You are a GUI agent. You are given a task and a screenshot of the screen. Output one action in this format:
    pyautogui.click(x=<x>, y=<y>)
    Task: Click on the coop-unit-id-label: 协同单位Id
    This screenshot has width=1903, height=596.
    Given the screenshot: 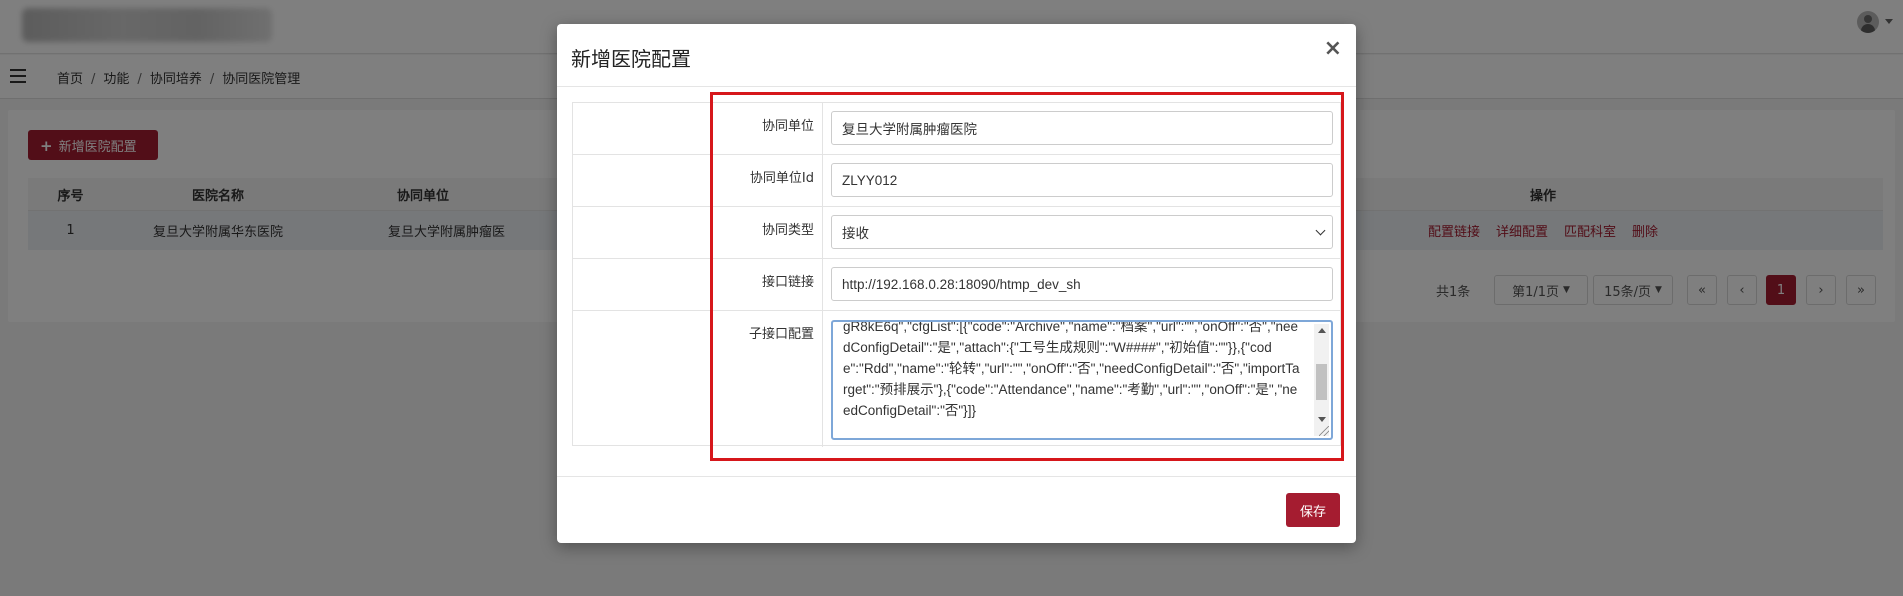 What is the action you would take?
    pyautogui.click(x=781, y=178)
    